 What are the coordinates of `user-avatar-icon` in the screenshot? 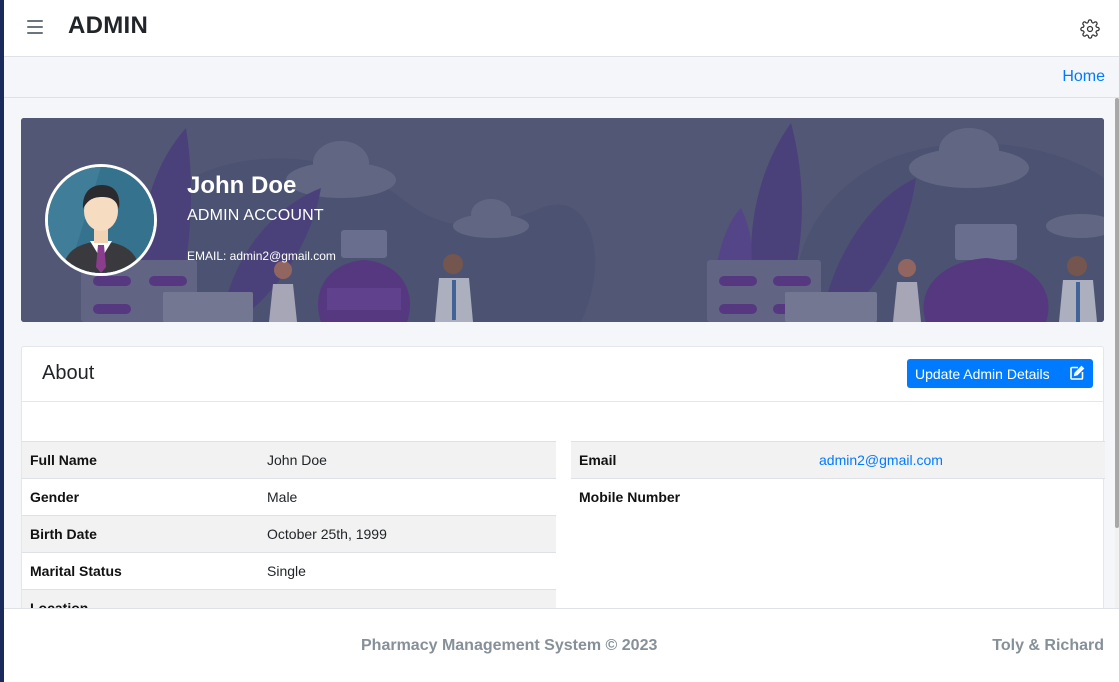 It's located at (101, 220).